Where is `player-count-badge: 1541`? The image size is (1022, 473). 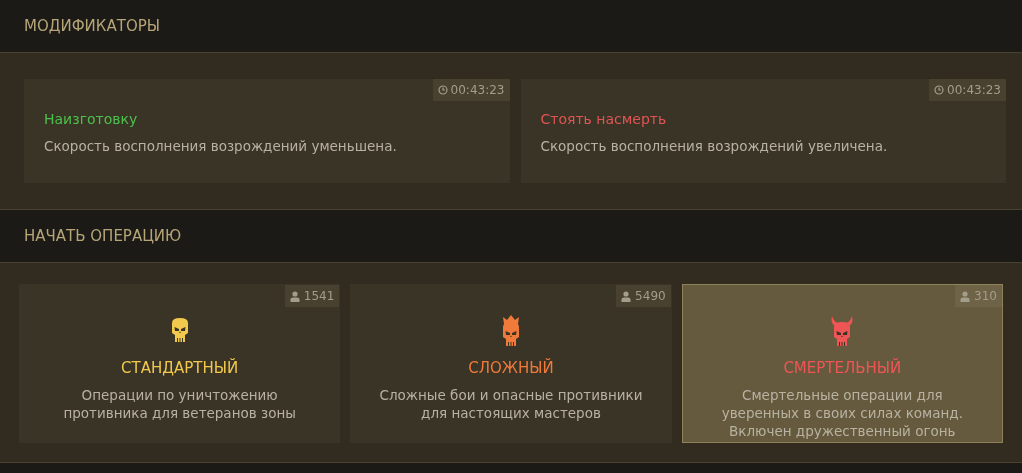
player-count-badge: 1541 is located at coordinates (312, 296).